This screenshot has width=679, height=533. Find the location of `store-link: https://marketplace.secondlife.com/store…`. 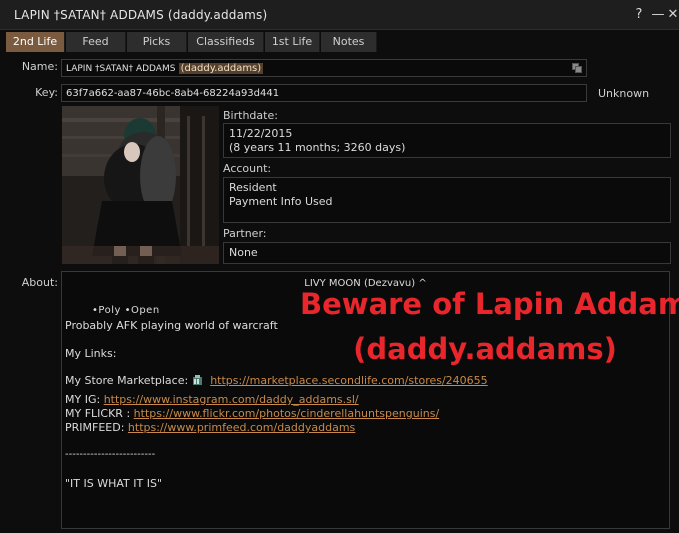

store-link: https://marketplace.secondlife.com/store… is located at coordinates (349, 380).